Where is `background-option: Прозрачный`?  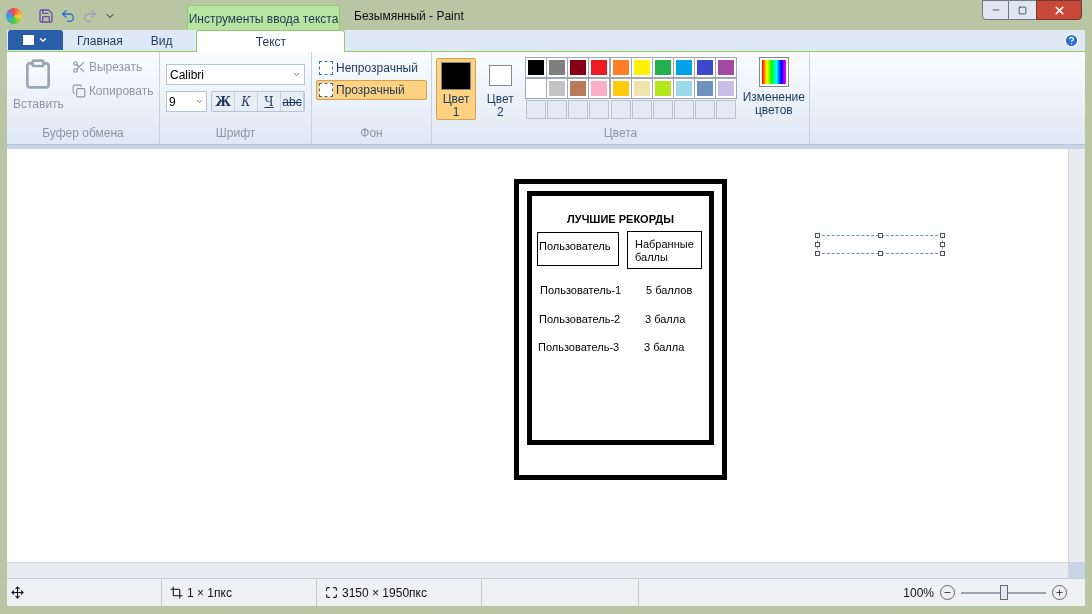 background-option: Прозрачный is located at coordinates (371, 90).